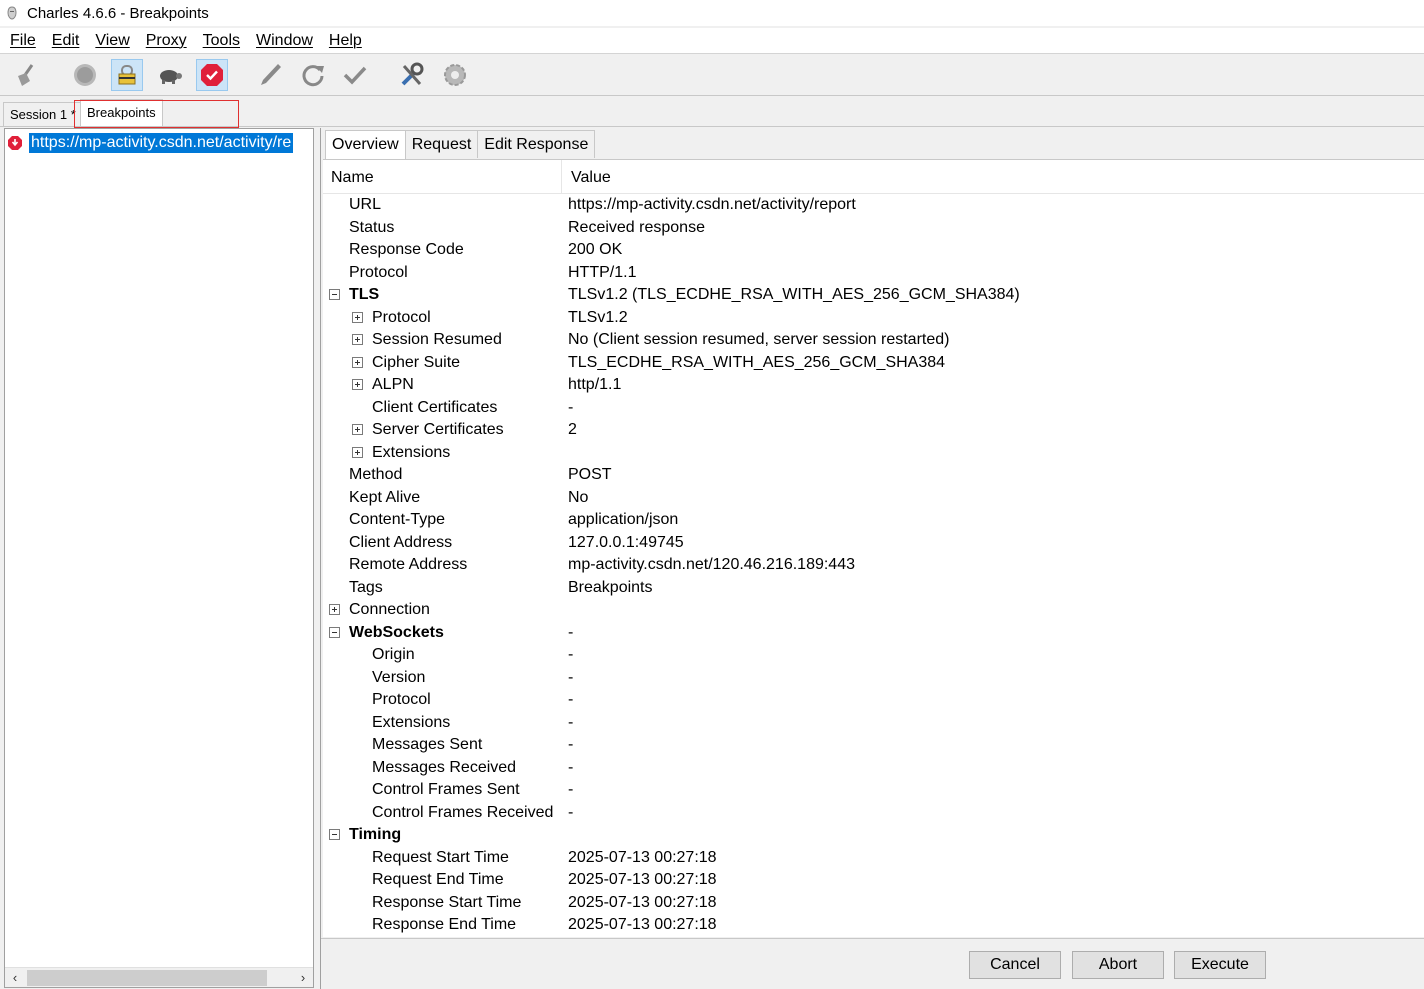 Image resolution: width=1424 pixels, height=989 pixels. What do you see at coordinates (873, 430) in the screenshot?
I see `table-row: Server Certificates 2` at bounding box center [873, 430].